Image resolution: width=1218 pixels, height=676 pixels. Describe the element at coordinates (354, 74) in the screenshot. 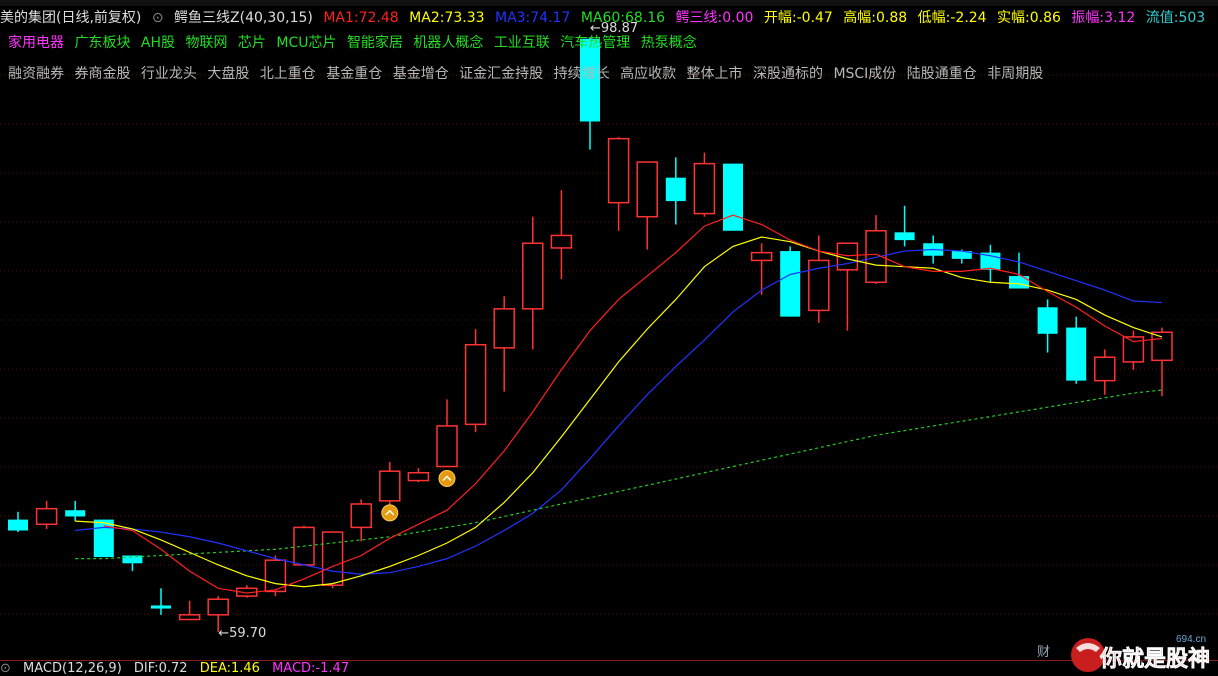

I see `feature-tag: 基金重仓` at that location.